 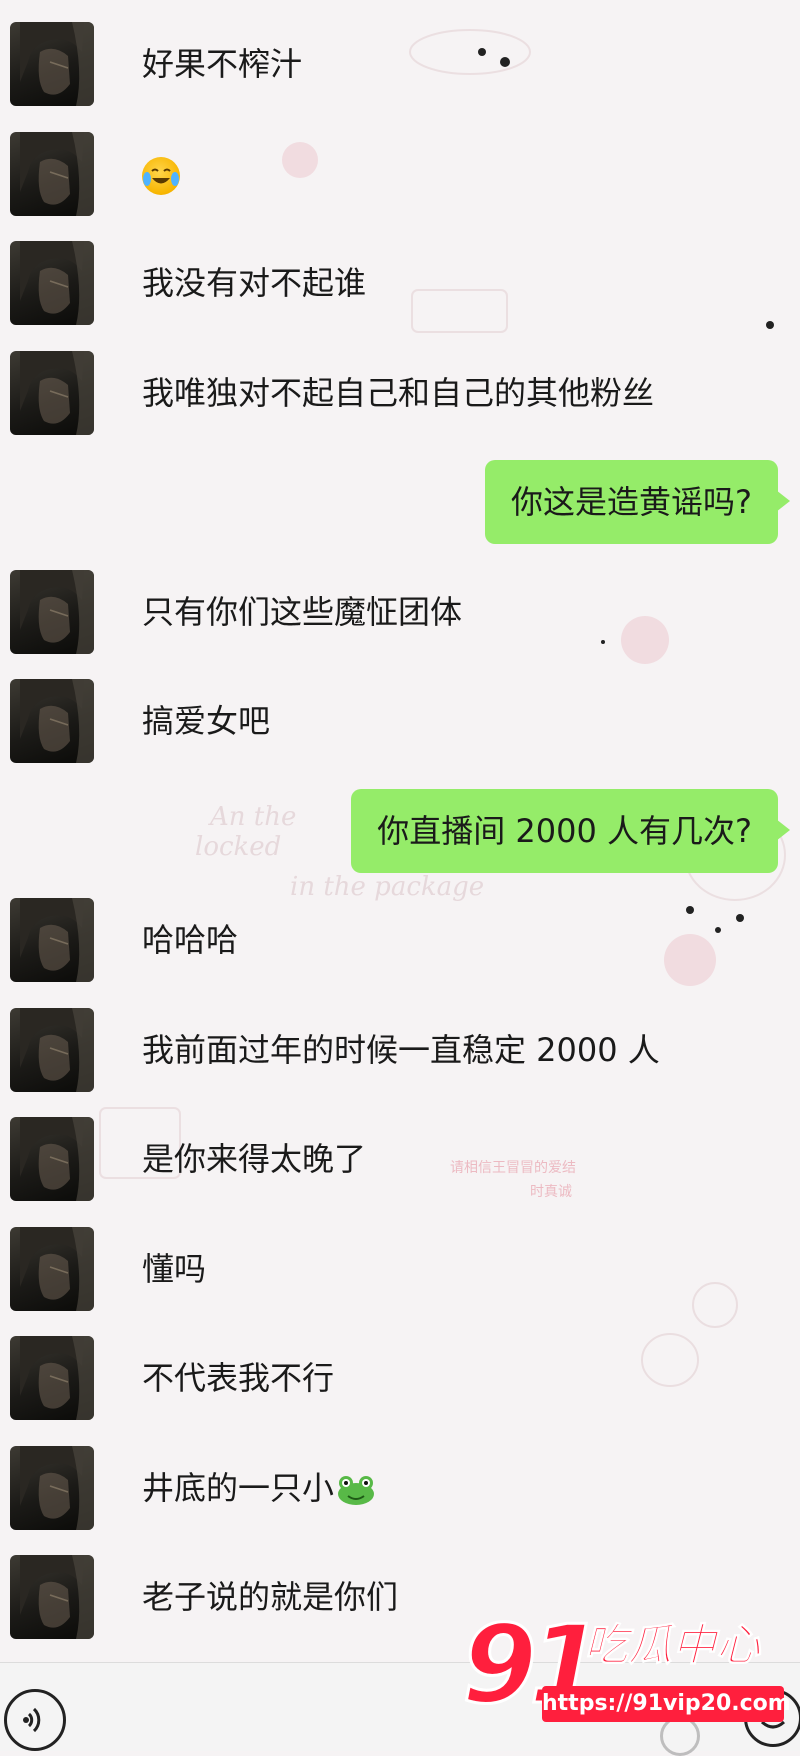 I want to click on incoming-message-text: 不代表我不行, so click(x=238, y=1378).